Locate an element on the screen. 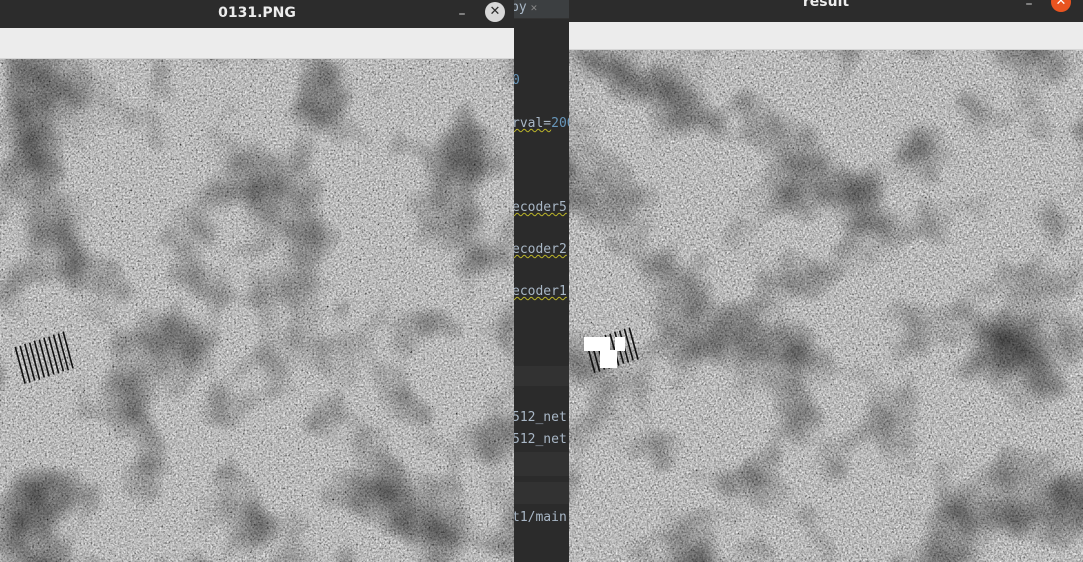 This screenshot has height=562, width=1083. code-line: ecoder1 is located at coordinates (539, 291).